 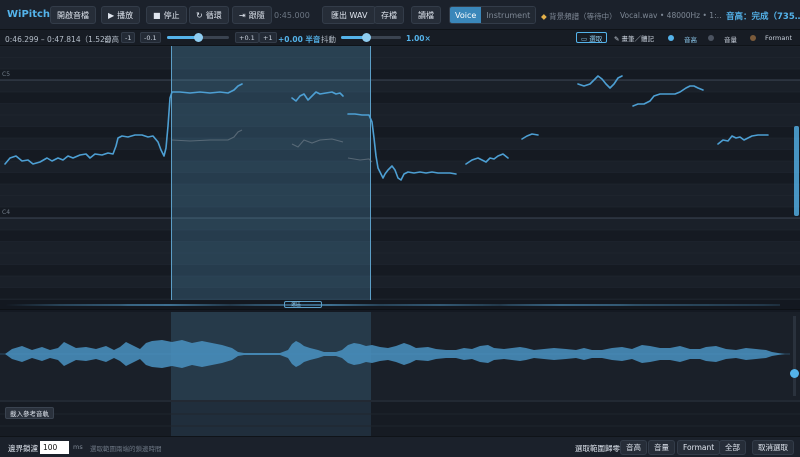 I want to click on pitch-minus1-button: -1, so click(x=128, y=37).